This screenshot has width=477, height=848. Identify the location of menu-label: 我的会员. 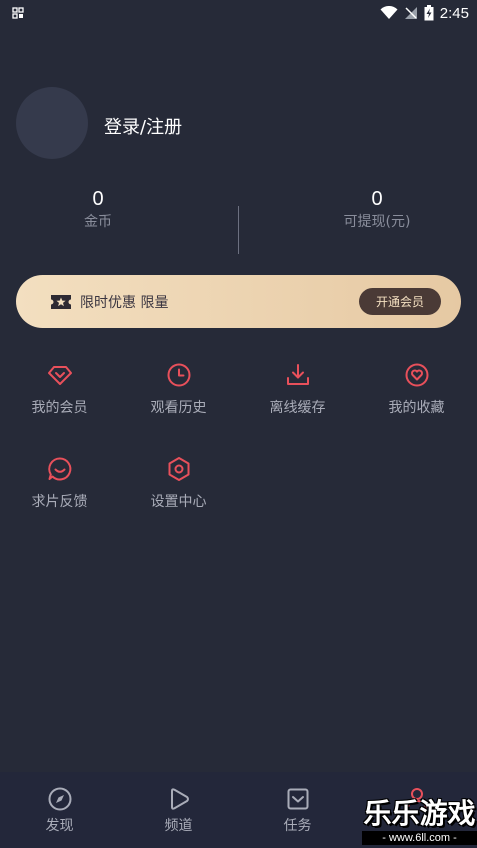
(59, 408).